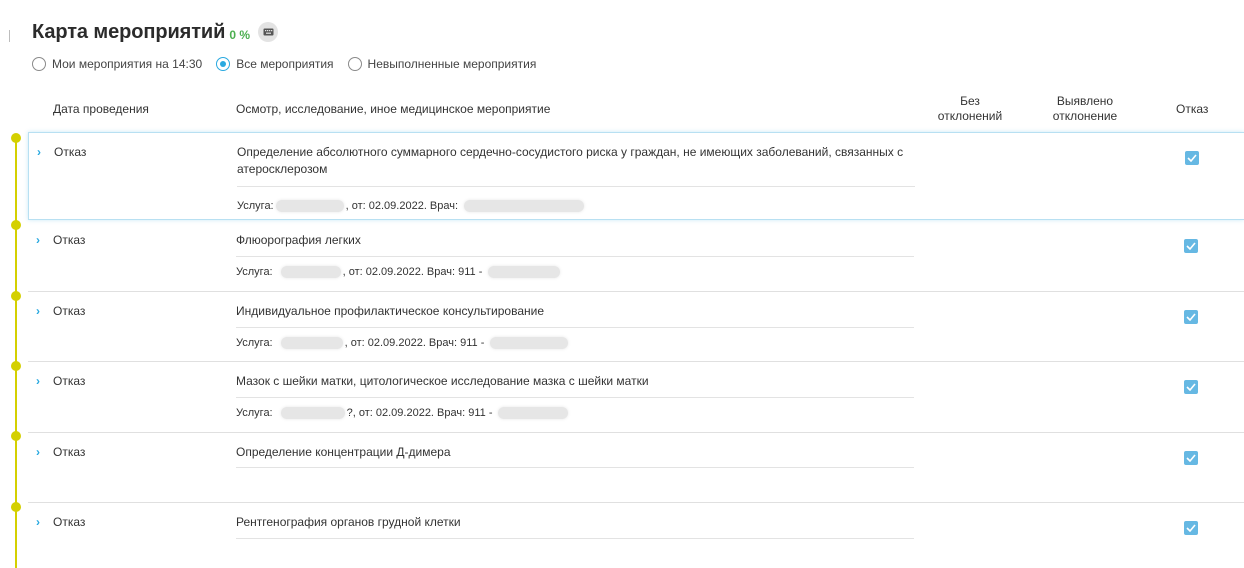 The image size is (1244, 568). Describe the element at coordinates (1085, 116) in the screenshot. I see `column-header-deviation-line2: отклонение` at that location.